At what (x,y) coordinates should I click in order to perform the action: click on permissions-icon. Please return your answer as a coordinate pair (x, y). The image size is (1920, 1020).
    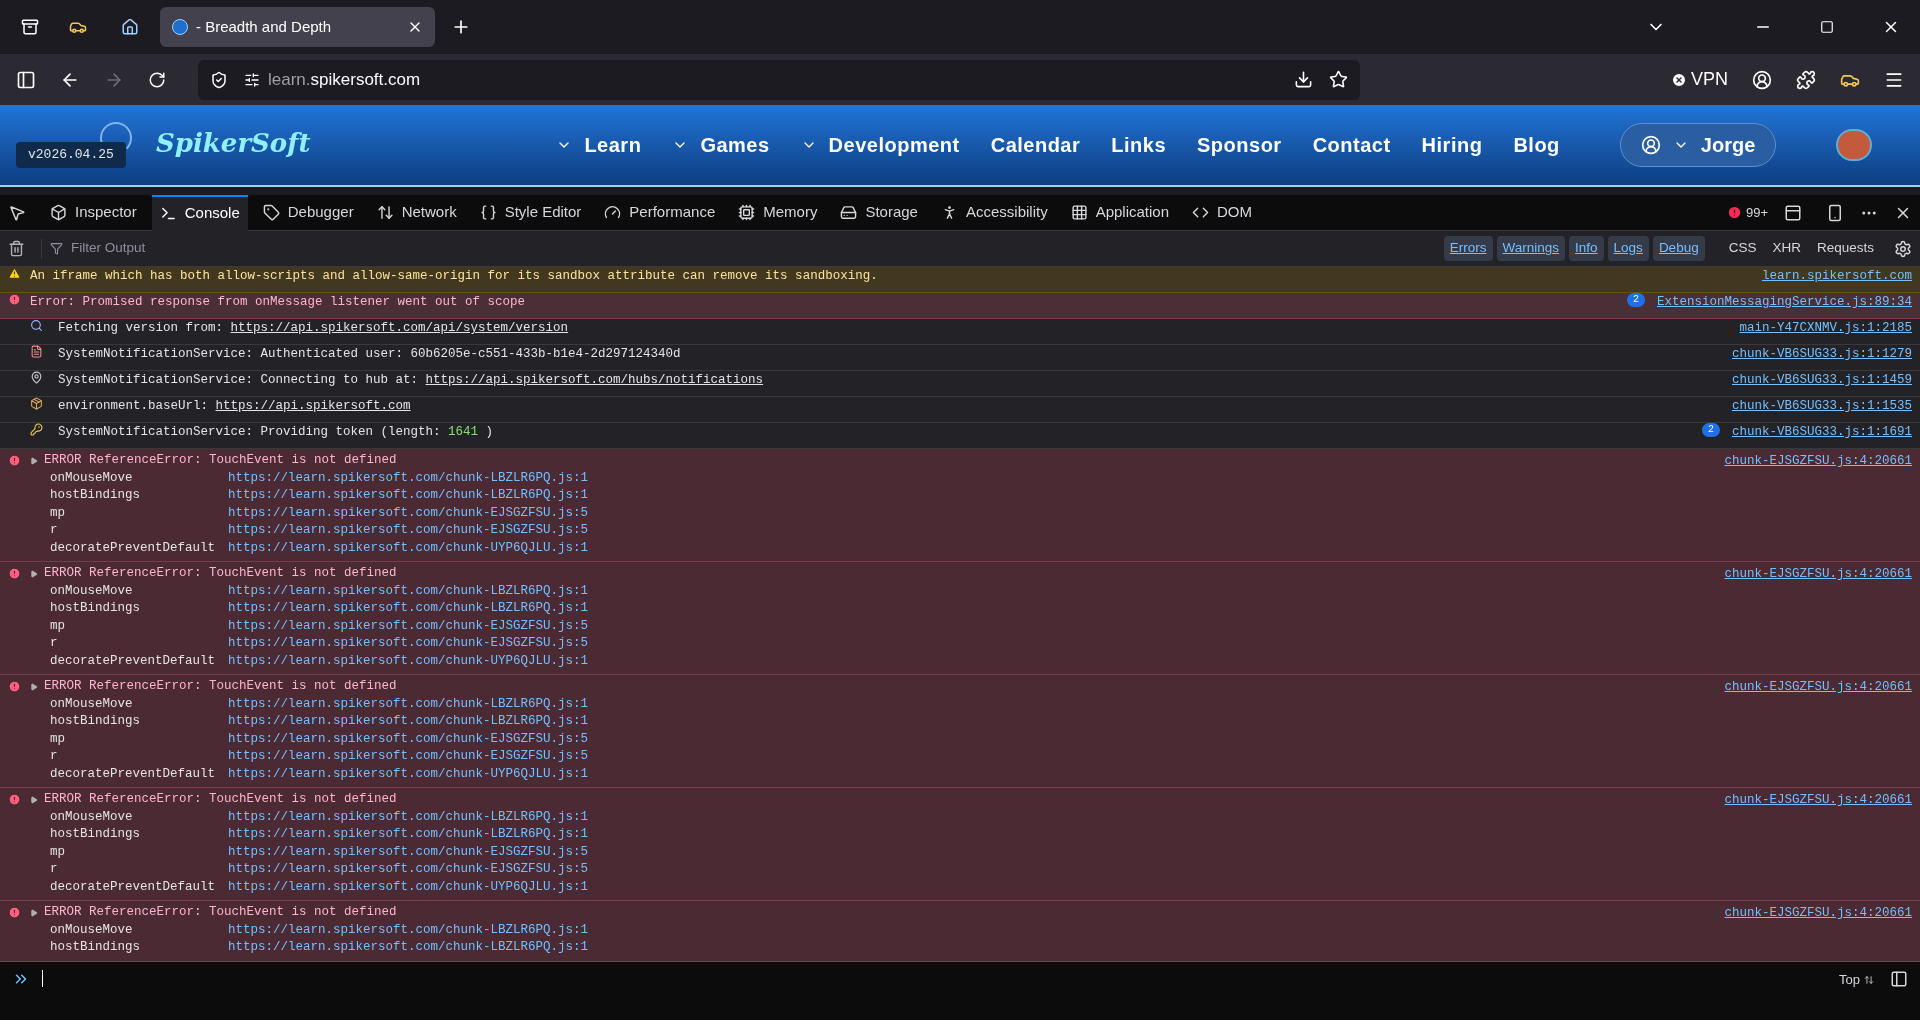
    Looking at the image, I should click on (252, 79).